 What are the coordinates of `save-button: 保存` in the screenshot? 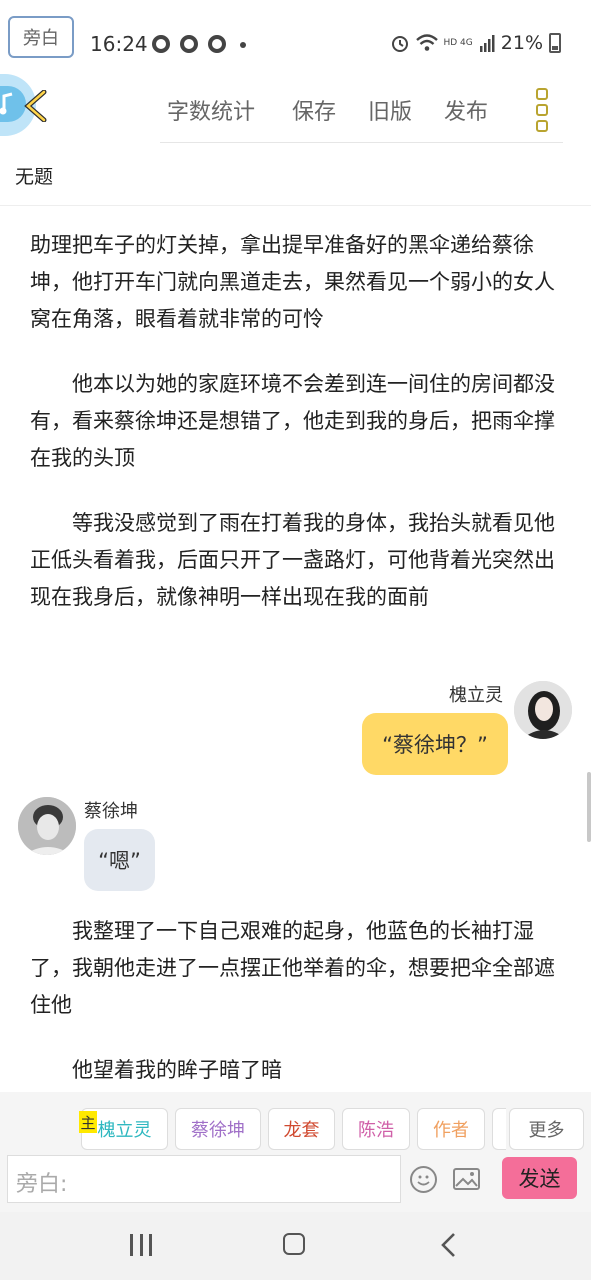 It's located at (314, 110).